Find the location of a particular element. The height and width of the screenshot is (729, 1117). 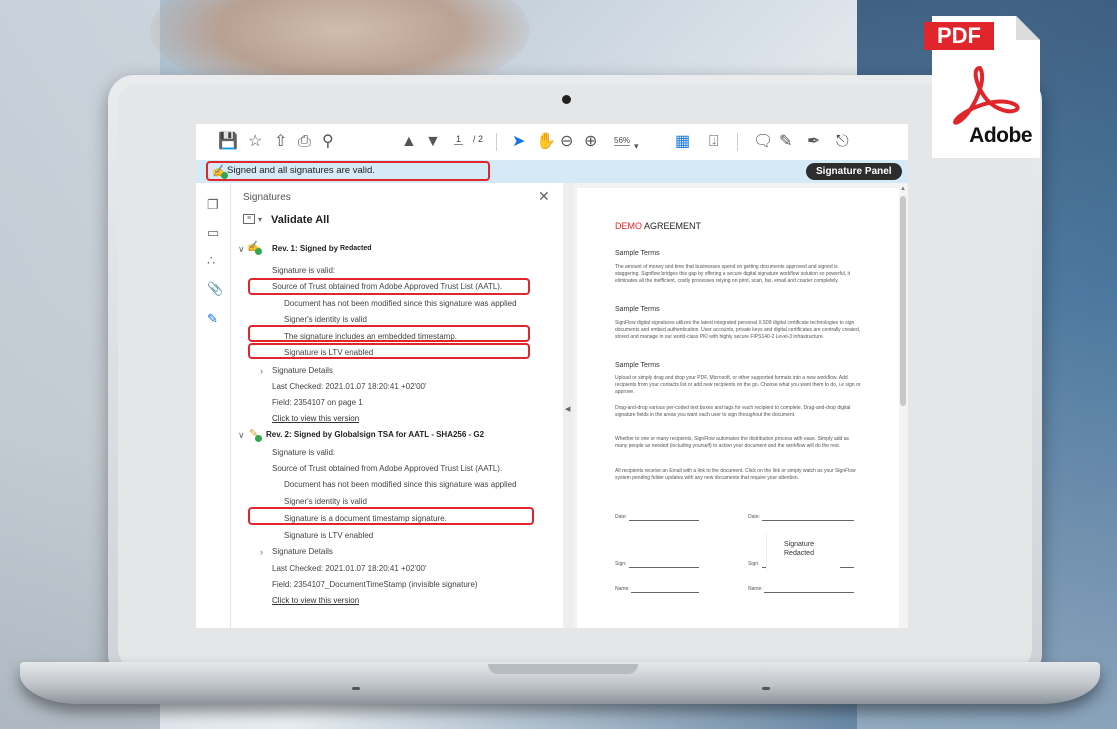

sign-pen-icon: ✒ is located at coordinates (813, 142).